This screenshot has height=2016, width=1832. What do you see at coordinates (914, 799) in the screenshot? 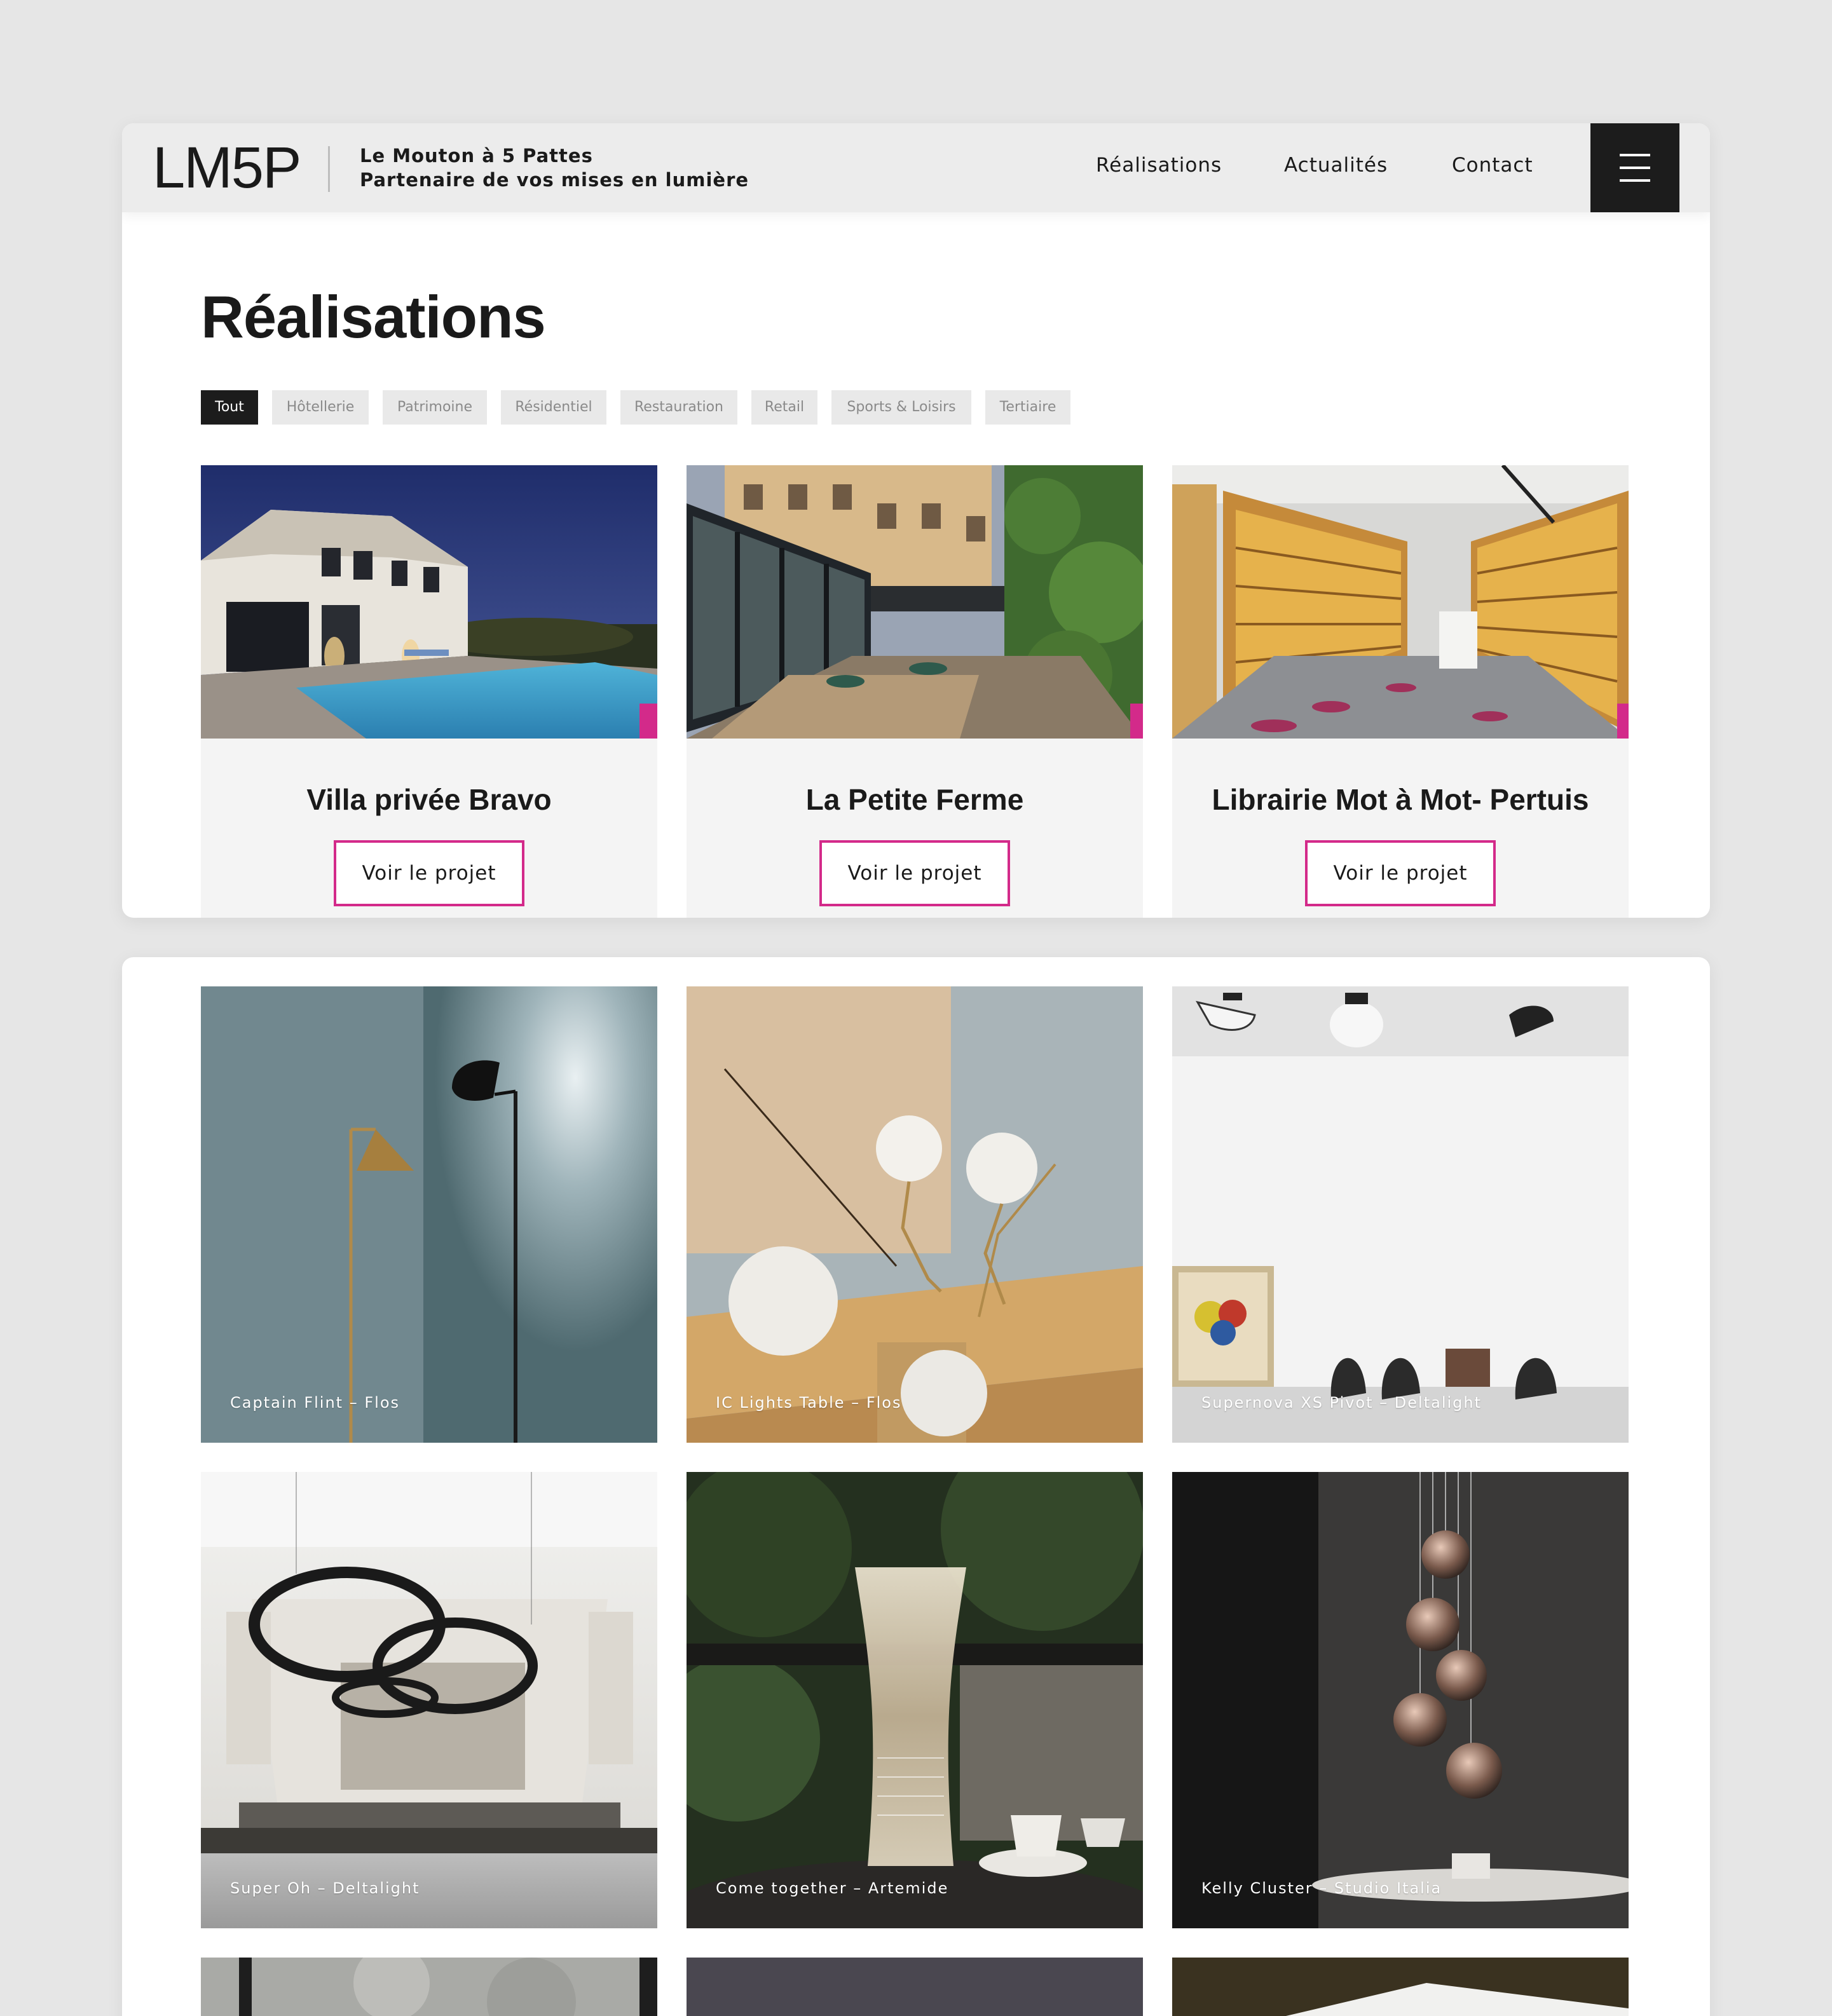
I see `project-title: La Petite Ferme` at bounding box center [914, 799].